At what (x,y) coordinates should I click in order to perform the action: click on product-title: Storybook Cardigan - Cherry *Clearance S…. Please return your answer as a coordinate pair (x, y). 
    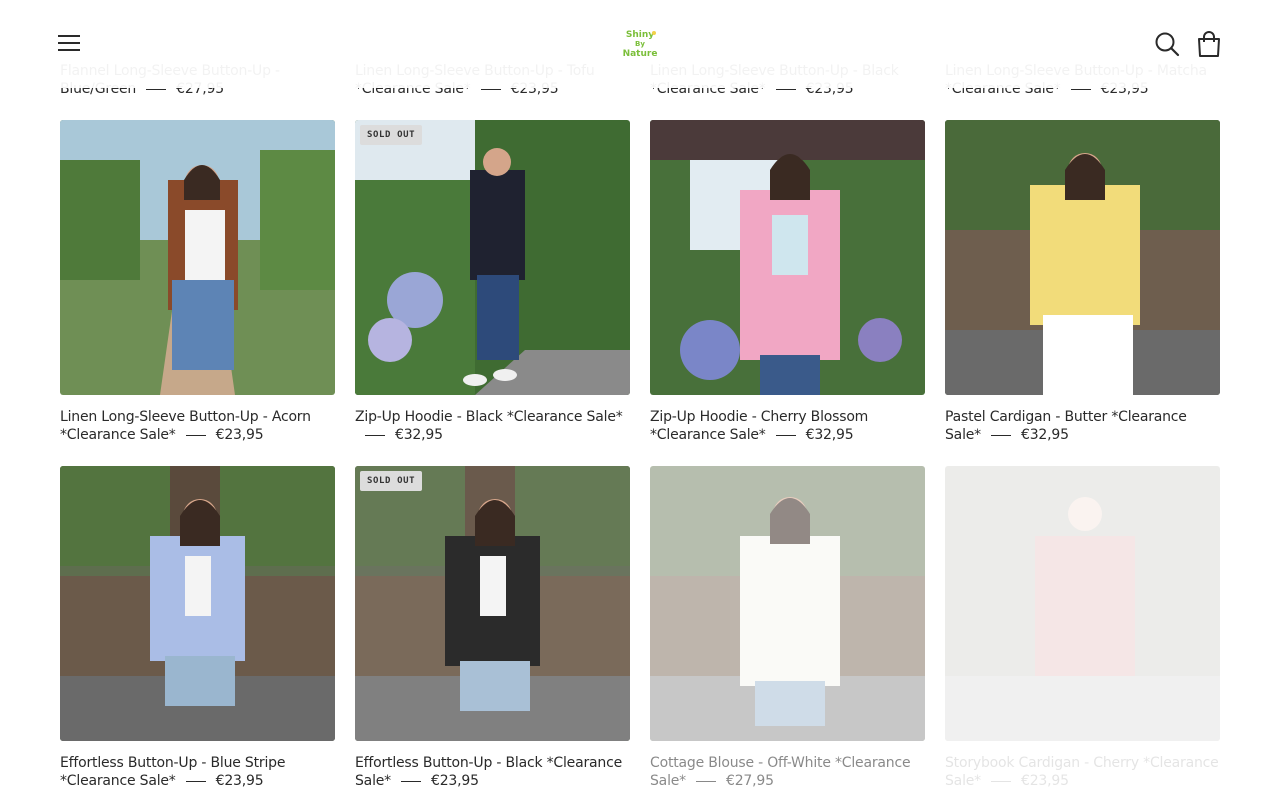
    Looking at the image, I should click on (1082, 772).